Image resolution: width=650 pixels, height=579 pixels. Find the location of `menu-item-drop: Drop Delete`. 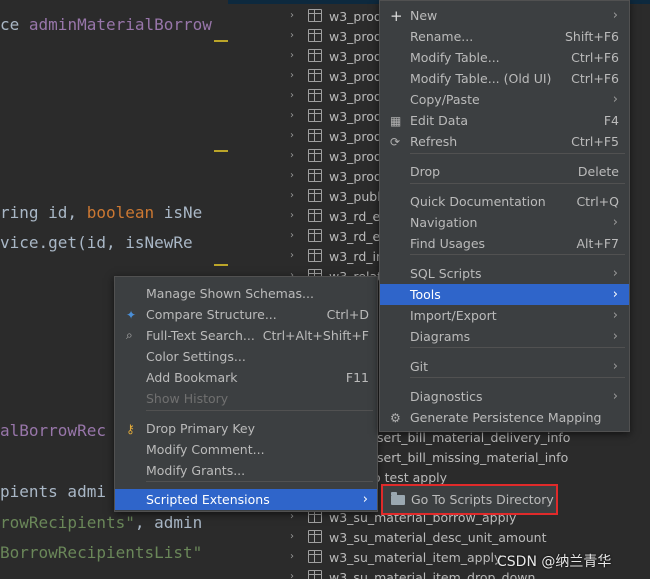

menu-item-drop: Drop Delete is located at coordinates (504, 171).